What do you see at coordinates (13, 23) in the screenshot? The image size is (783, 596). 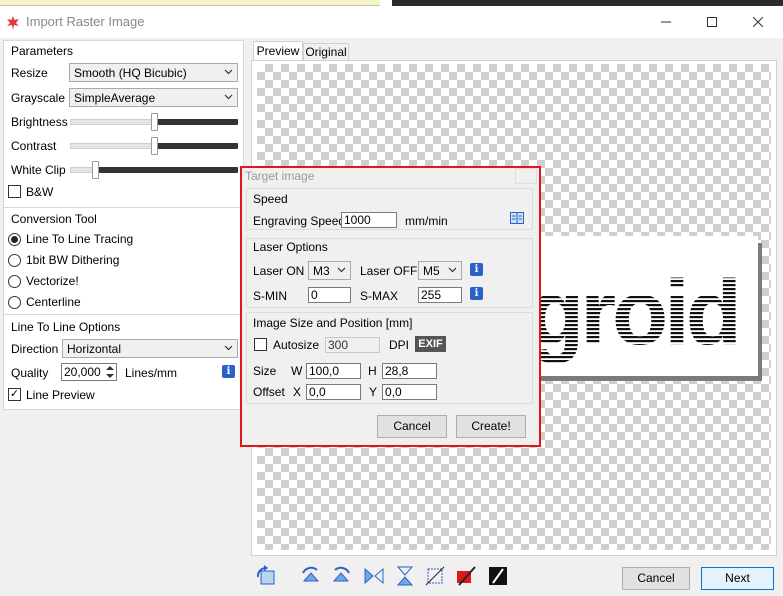 I see `app-leaf-icon` at bounding box center [13, 23].